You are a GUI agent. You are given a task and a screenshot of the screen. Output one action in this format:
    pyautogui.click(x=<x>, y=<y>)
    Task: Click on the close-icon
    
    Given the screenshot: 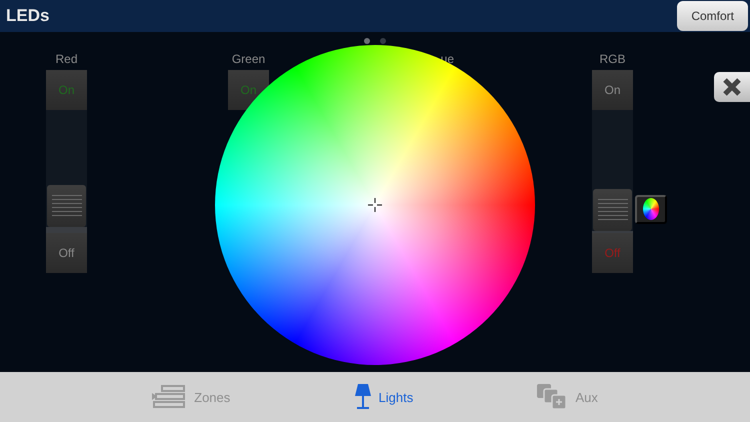 What is the action you would take?
    pyautogui.click(x=732, y=87)
    